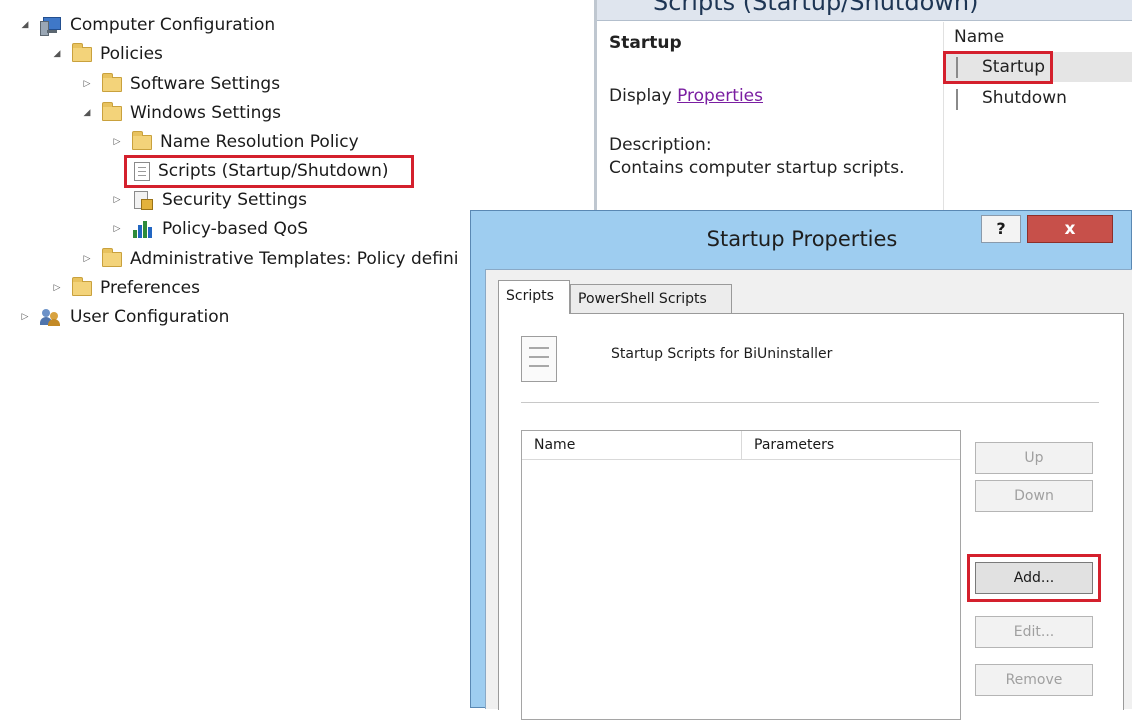 This screenshot has width=1132, height=720. I want to click on tree-item-user-configuration: ▷ User Configuration, so click(124, 317).